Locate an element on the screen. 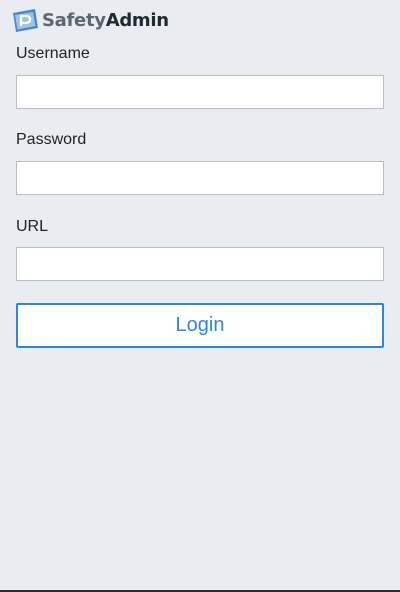  logo-text-safety: Safety is located at coordinates (74, 20).